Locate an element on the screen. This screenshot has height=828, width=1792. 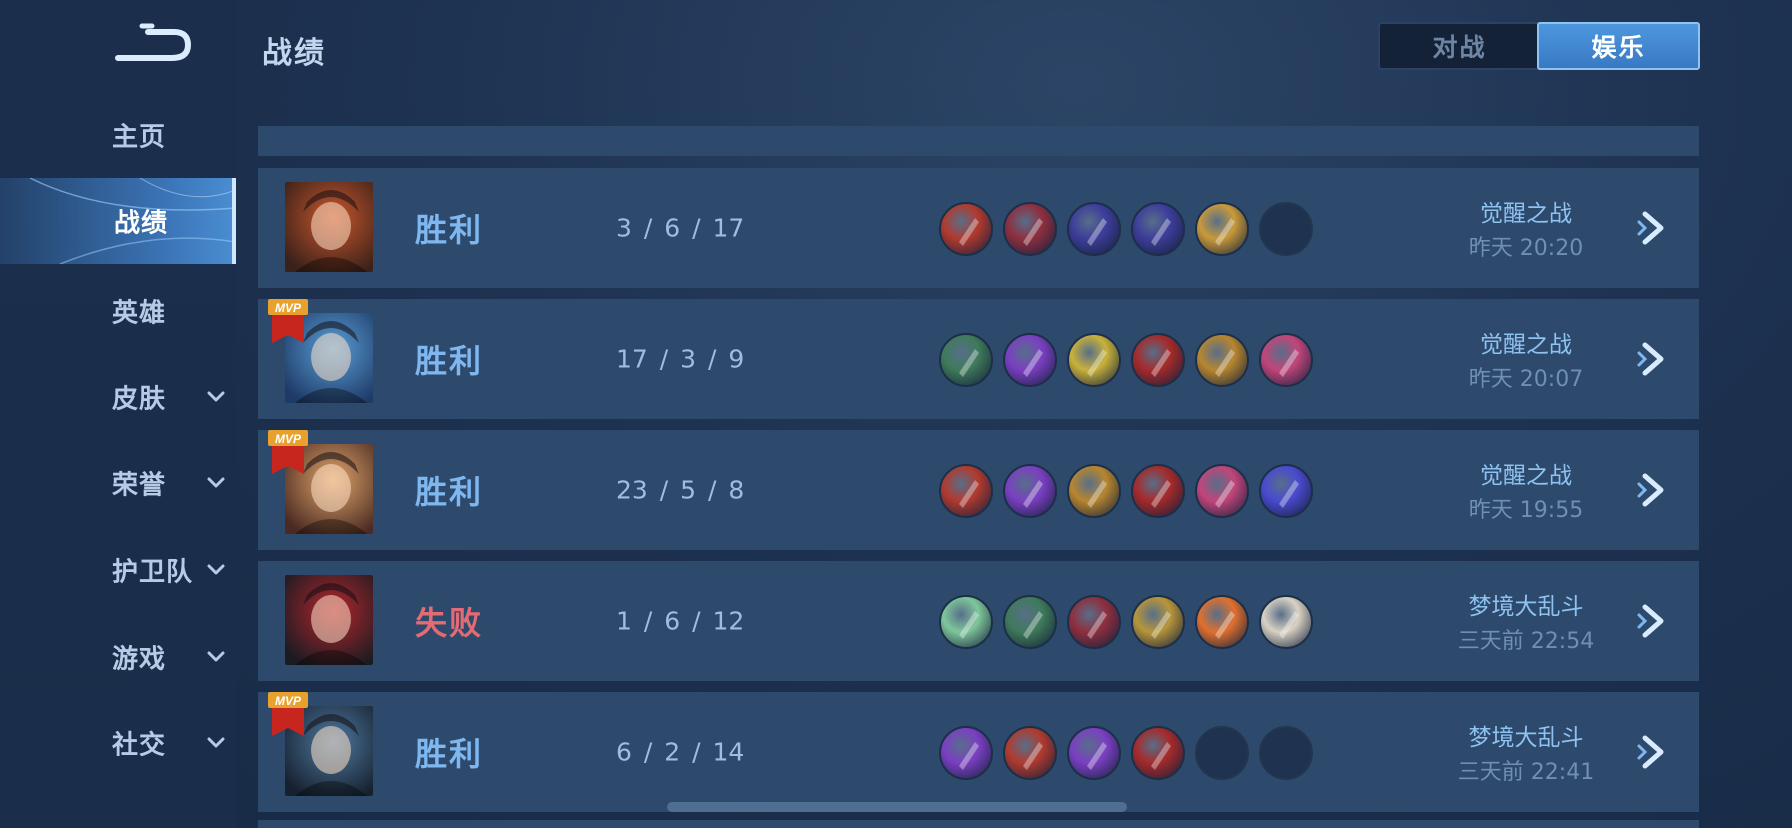
sidebar-item-8: 社交 is located at coordinates (118, 743).